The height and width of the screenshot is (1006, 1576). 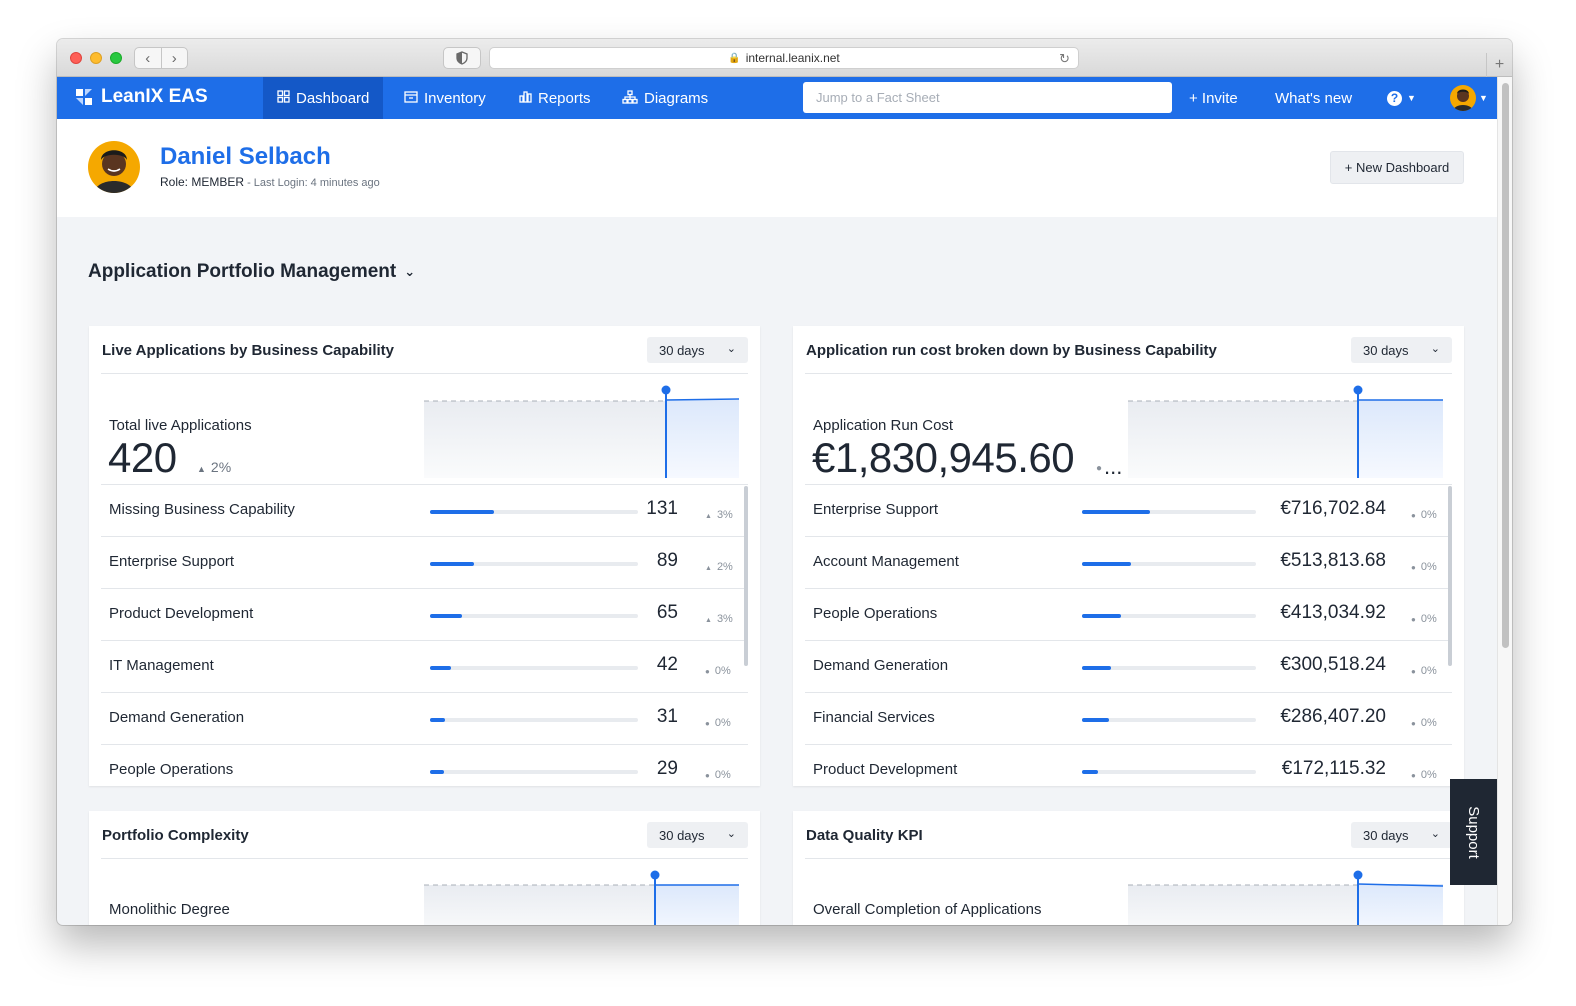 What do you see at coordinates (445, 98) in the screenshot?
I see `nav-inventory: Inventory` at bounding box center [445, 98].